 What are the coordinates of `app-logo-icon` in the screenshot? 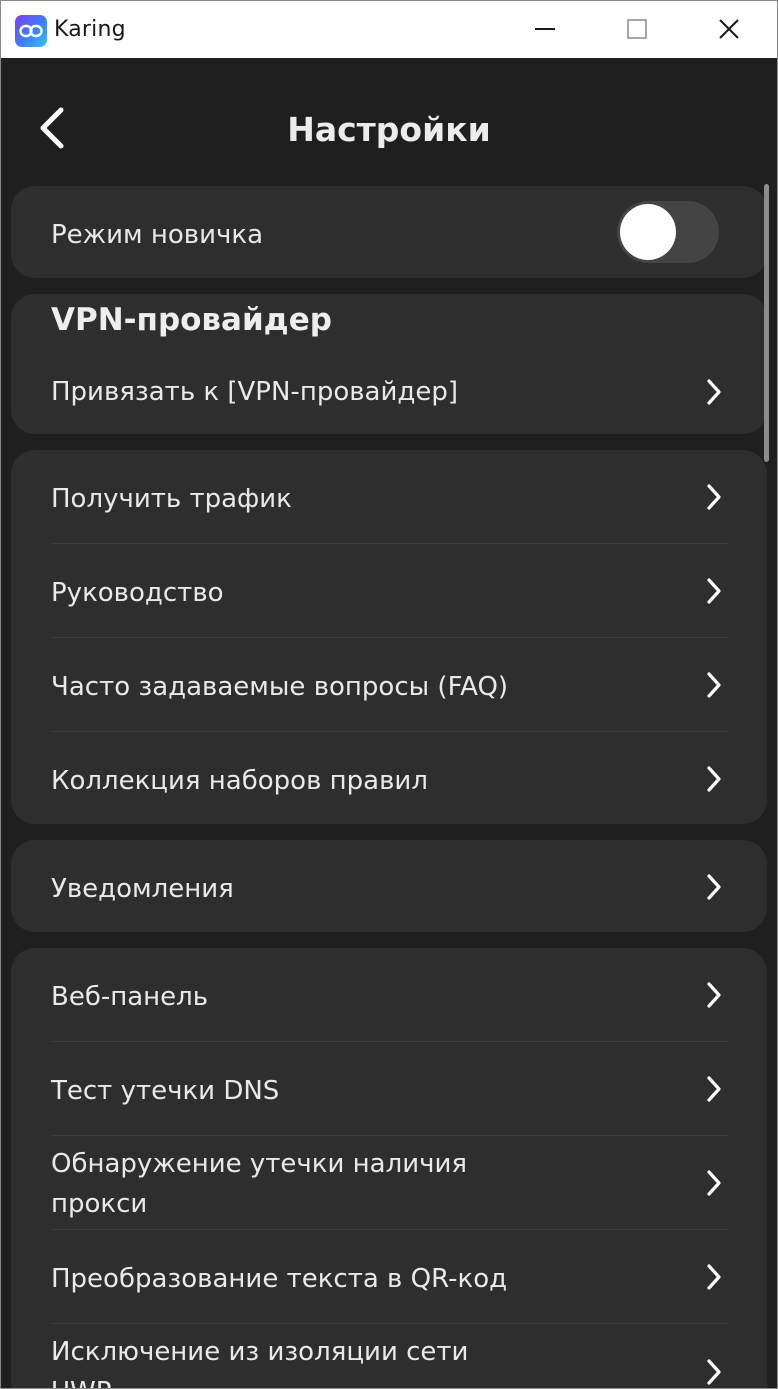 It's located at (31, 31).